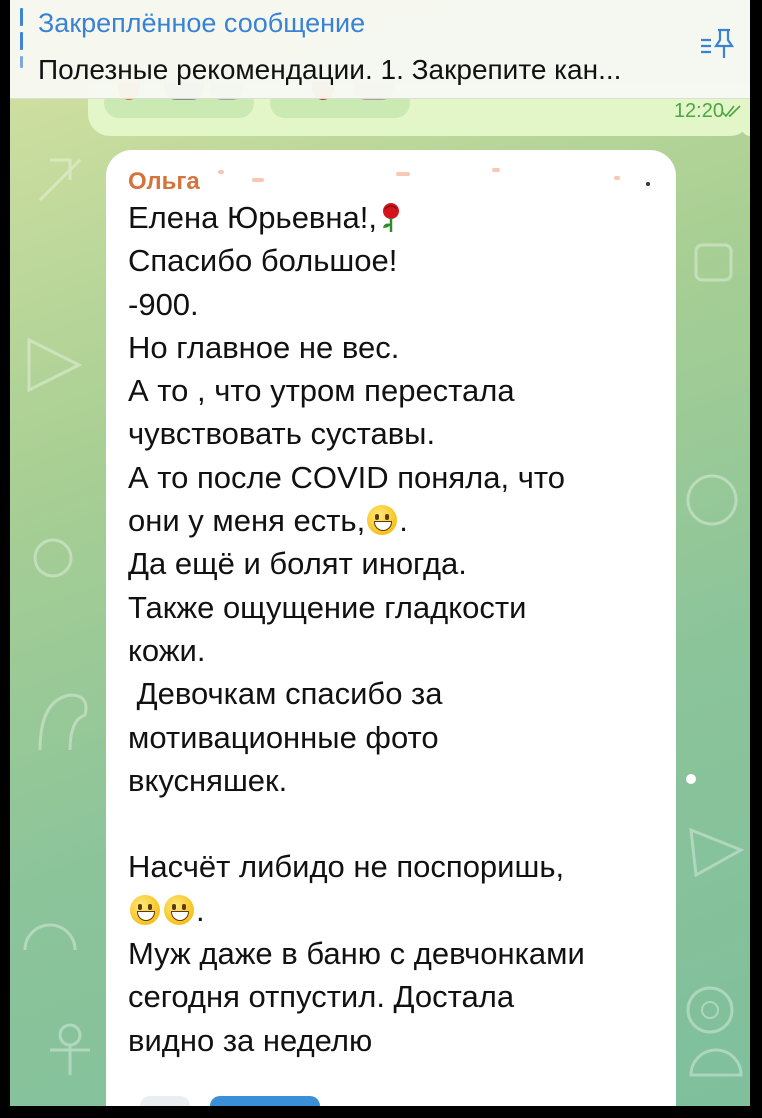 This screenshot has width=762, height=1118. I want to click on message-line: кожи., so click(167, 650).